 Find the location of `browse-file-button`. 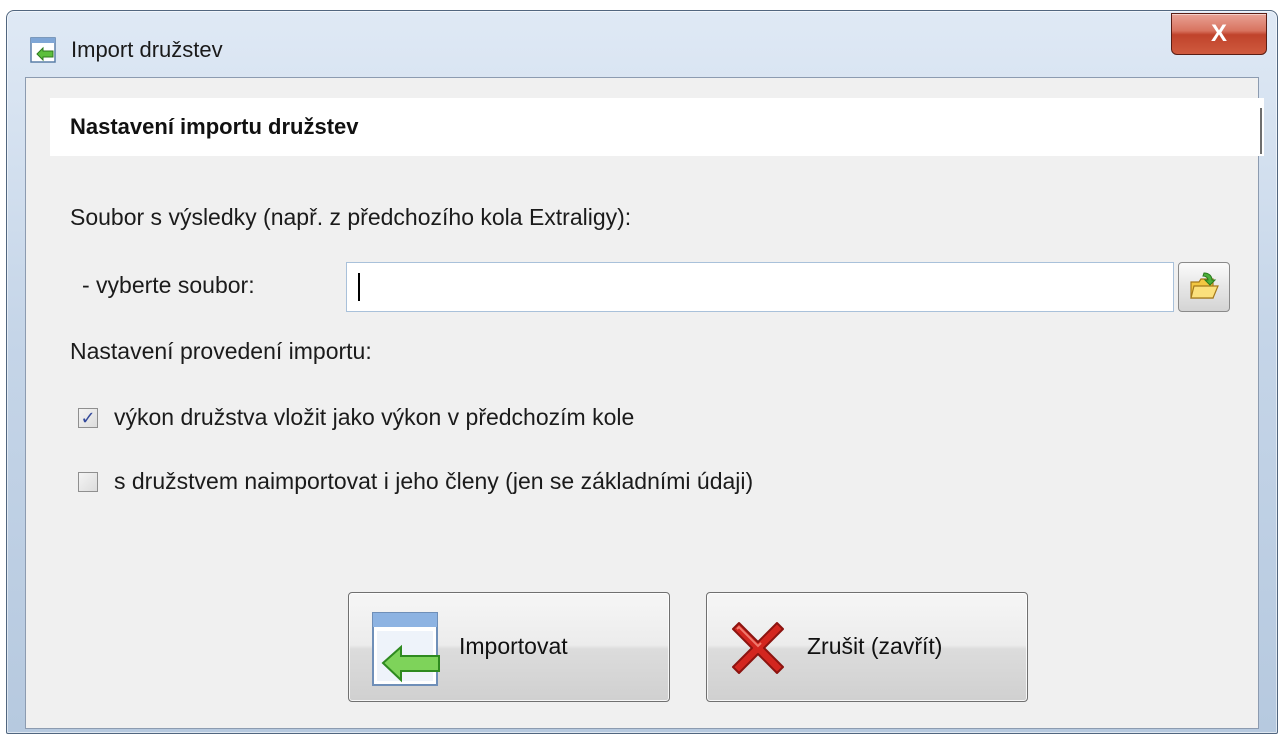

browse-file-button is located at coordinates (1204, 287).